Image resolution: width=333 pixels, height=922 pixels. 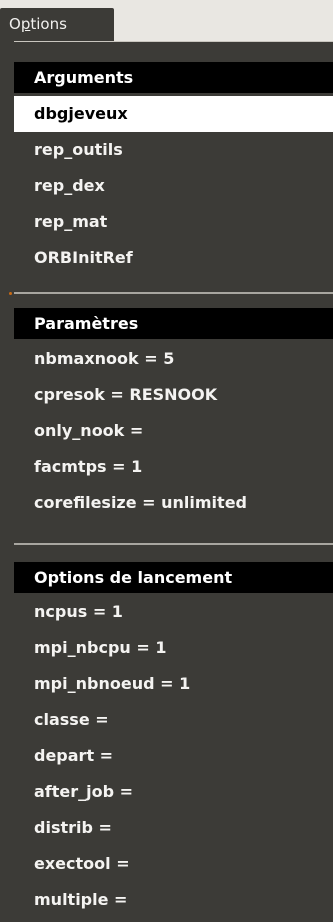 I want to click on menu-item-mpi-nbnoeud: mpi_nbnoeud = 1, so click(x=173, y=684).